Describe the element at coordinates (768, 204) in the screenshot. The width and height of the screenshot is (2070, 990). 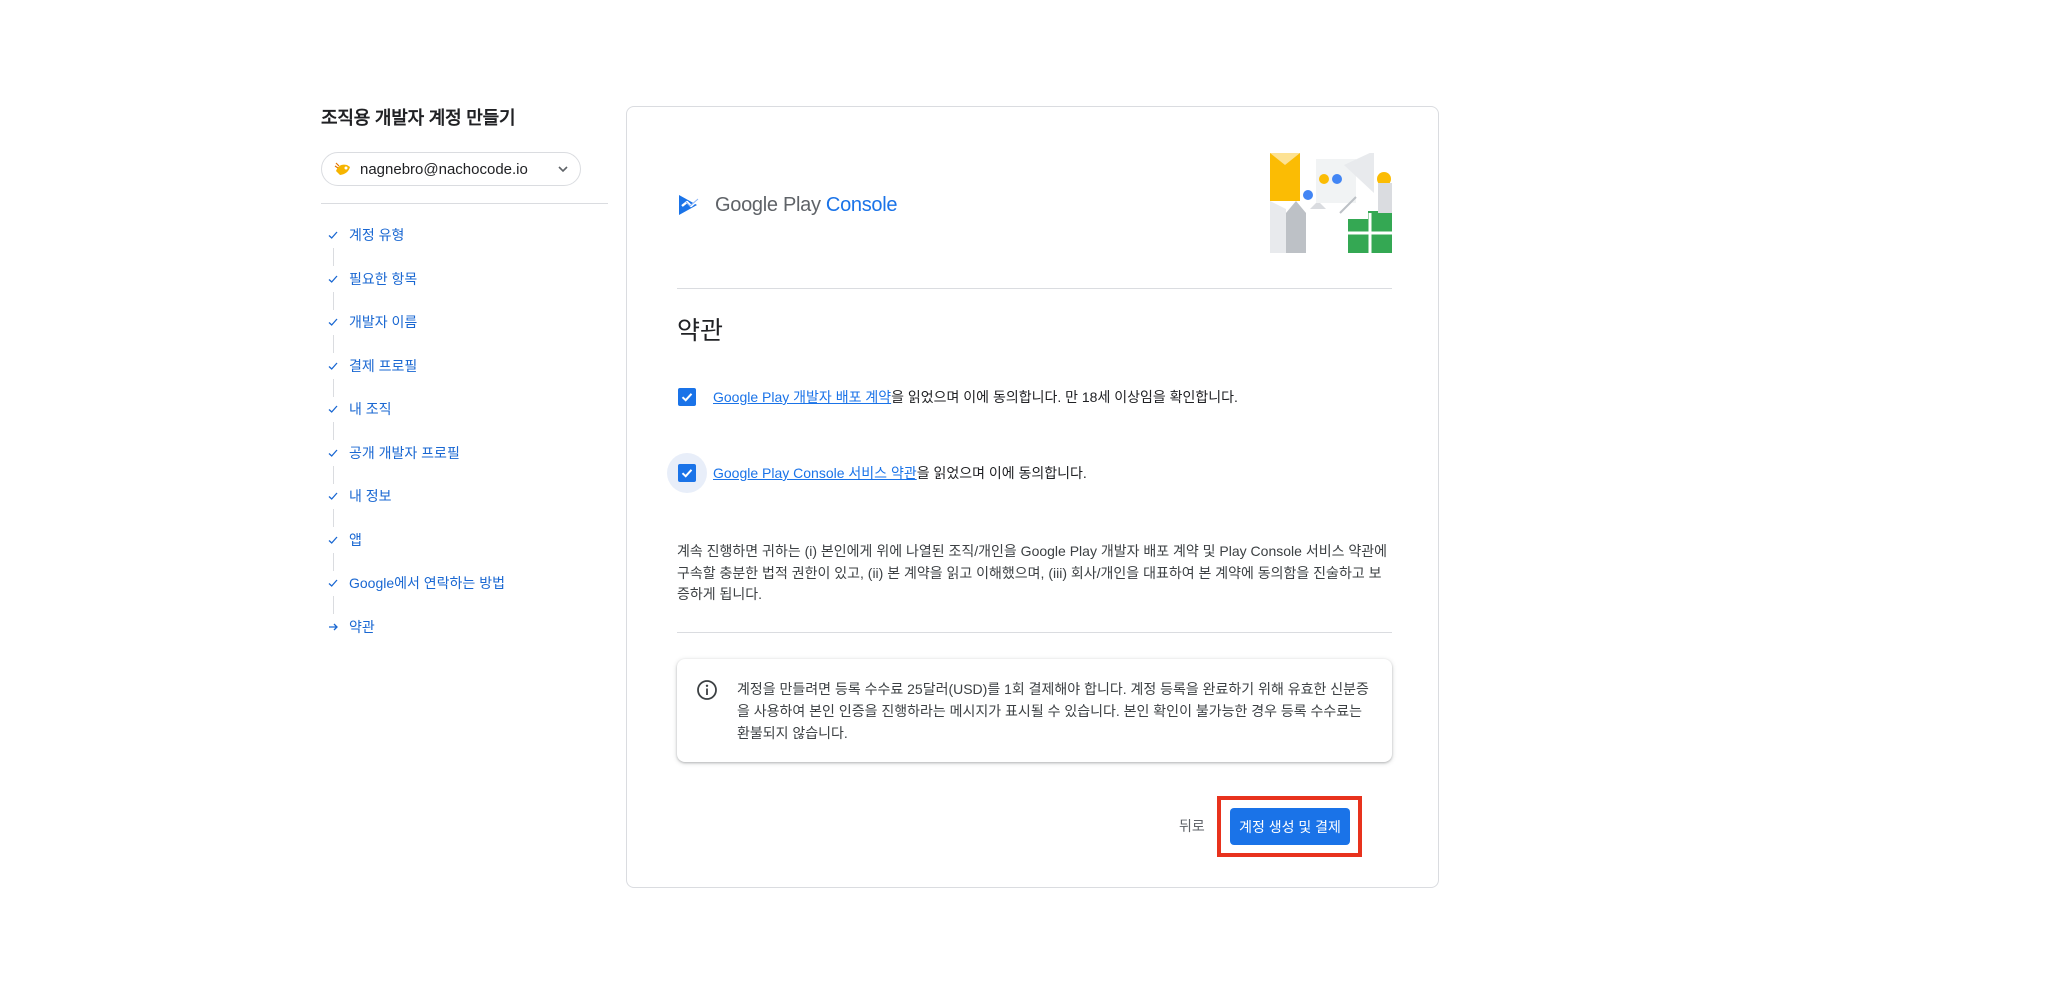
I see `logo-brand: Google Play` at that location.